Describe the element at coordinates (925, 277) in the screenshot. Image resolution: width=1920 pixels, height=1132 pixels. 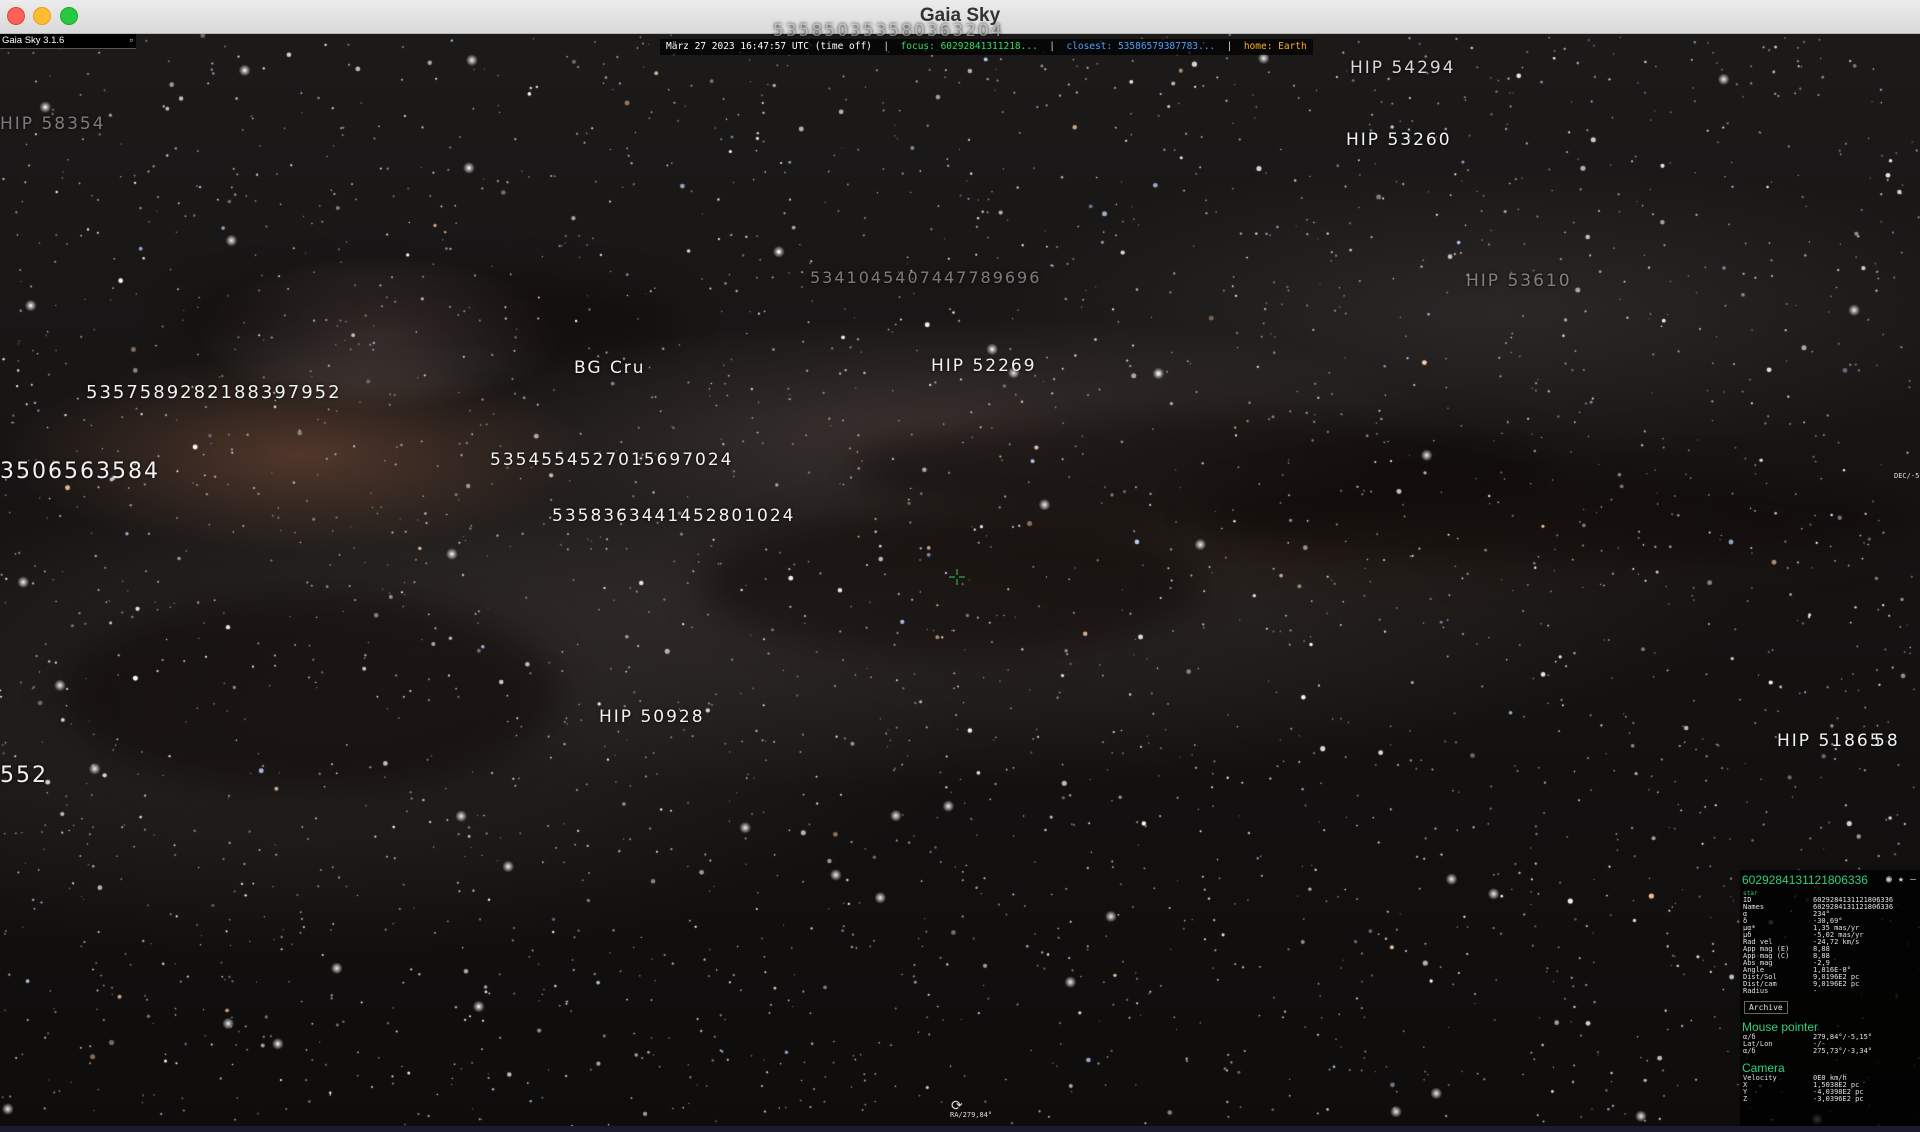
I see `star-label-5341045407447789696: 5341045407447789696` at that location.